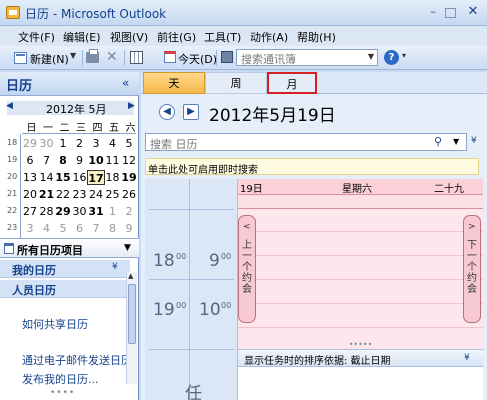  I want to click on next-day-icon: ▶, so click(191, 112).